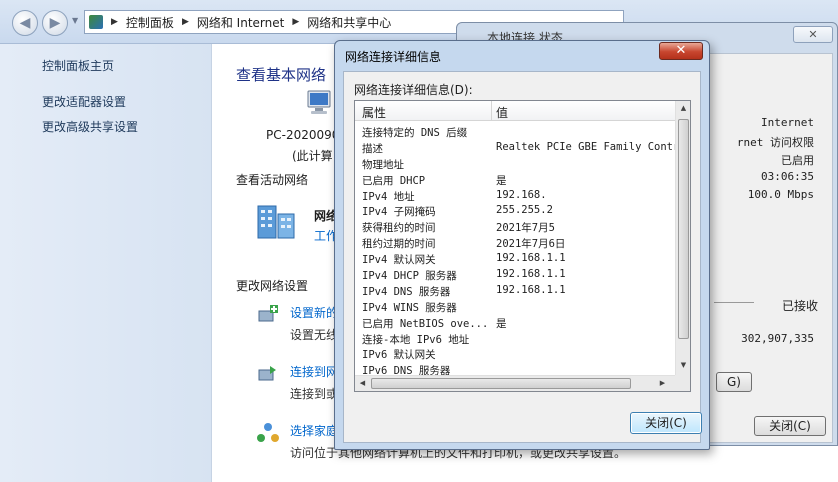  What do you see at coordinates (683, 108) in the screenshot?
I see `scroll-up-icon: ▲` at bounding box center [683, 108].